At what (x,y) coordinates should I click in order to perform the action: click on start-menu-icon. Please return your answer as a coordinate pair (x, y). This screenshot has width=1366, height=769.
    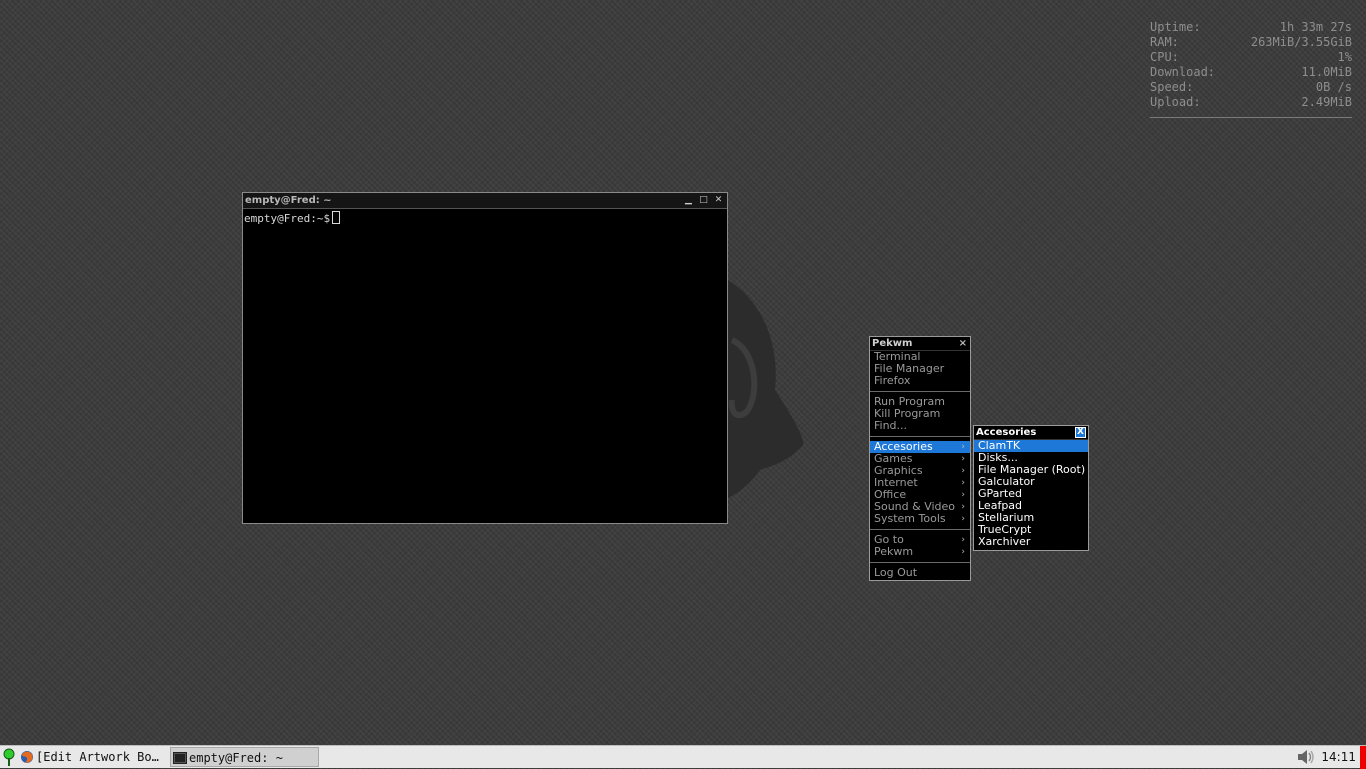
    Looking at the image, I should click on (9, 757).